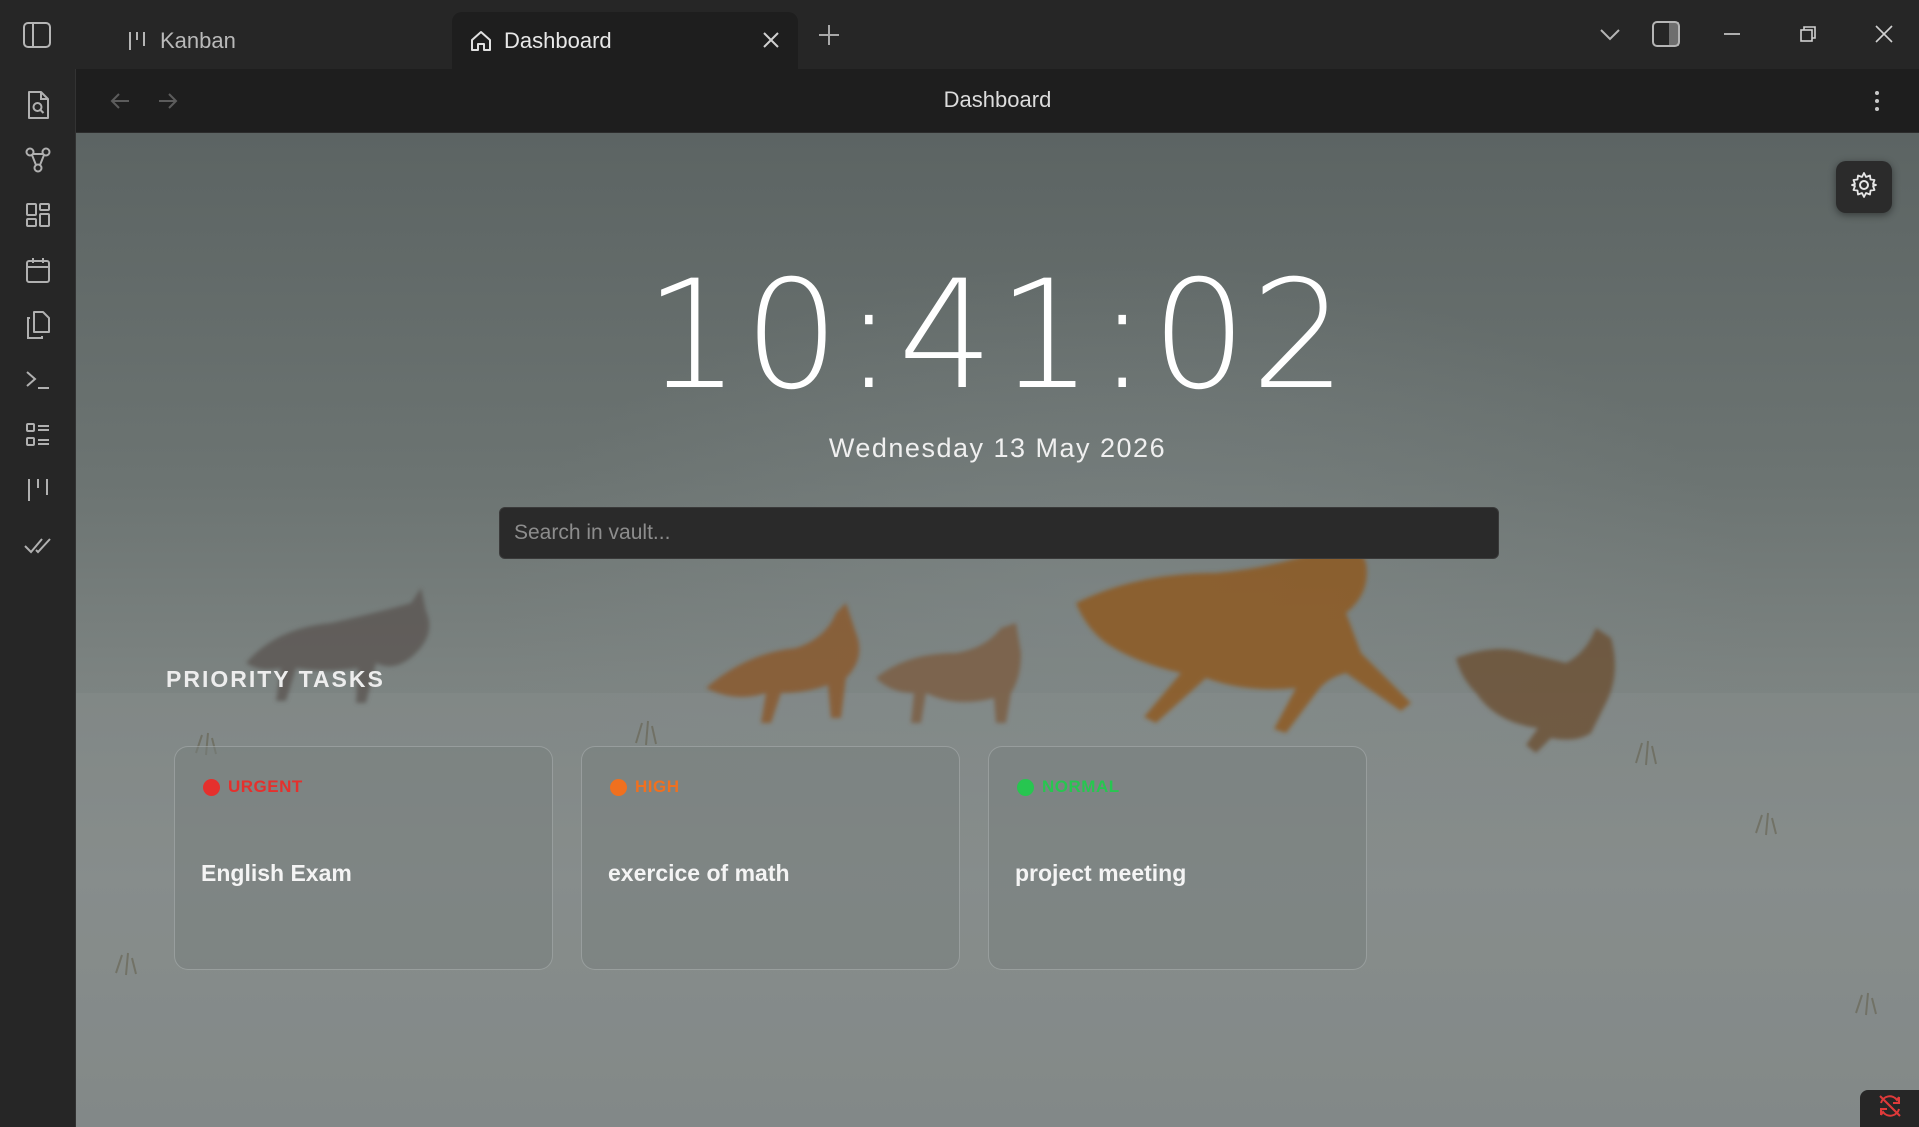 Image resolution: width=1919 pixels, height=1127 pixels. What do you see at coordinates (771, 40) in the screenshot?
I see `close-tab-icon` at bounding box center [771, 40].